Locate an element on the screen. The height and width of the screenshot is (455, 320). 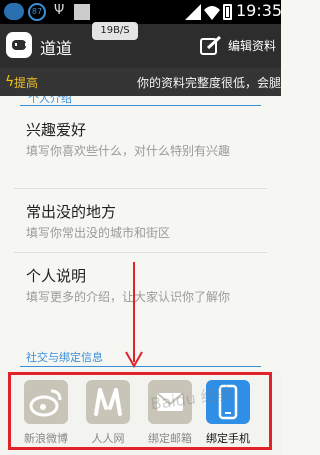
annotation-arrow is located at coordinates (134, 315).